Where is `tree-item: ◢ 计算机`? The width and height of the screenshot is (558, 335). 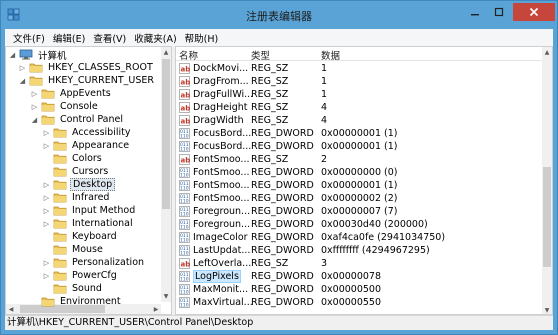 tree-item: ◢ 计算机 is located at coordinates (38, 55).